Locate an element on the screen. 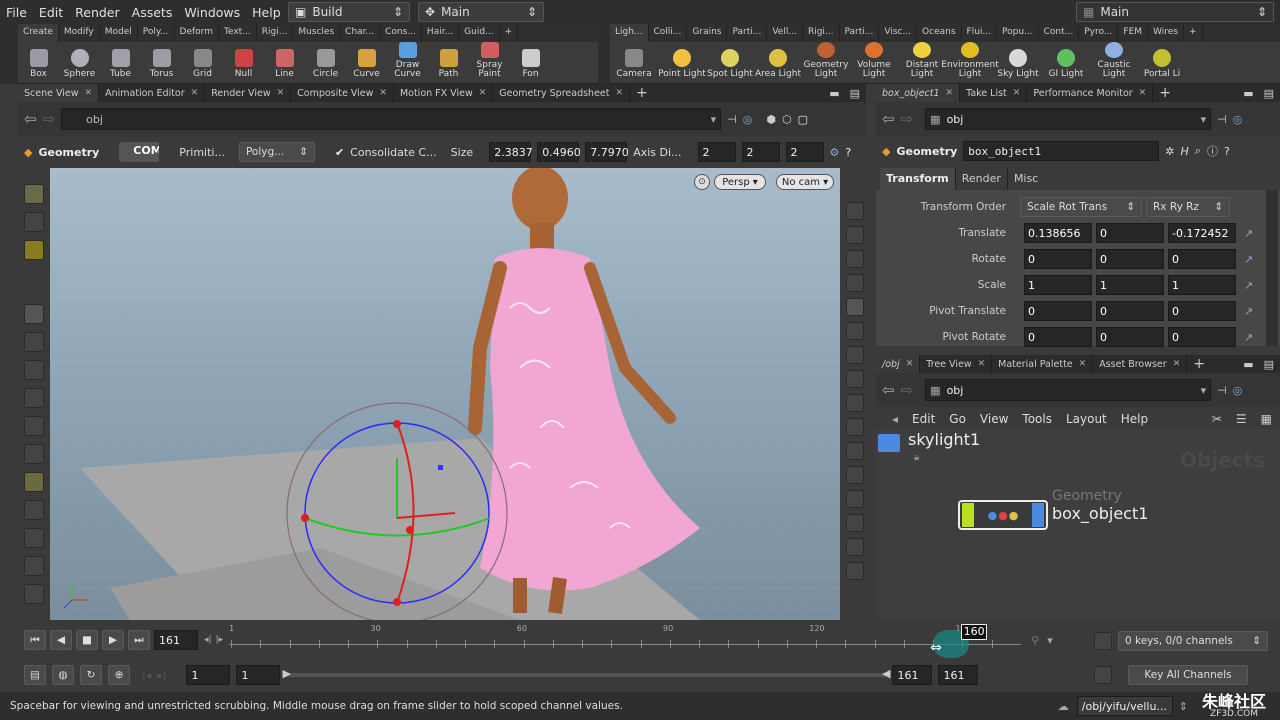  snap-icon is located at coordinates (34, 538).